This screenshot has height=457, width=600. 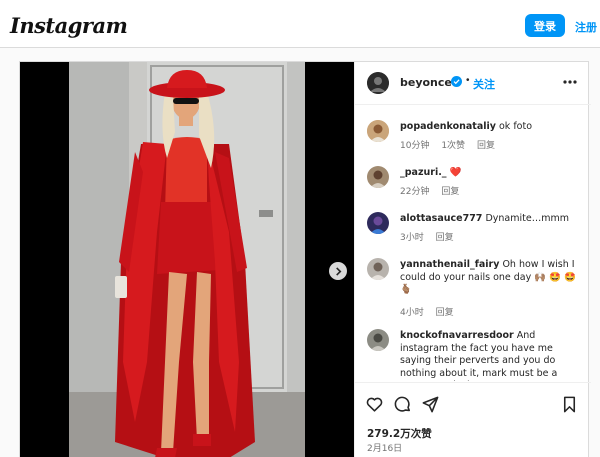 What do you see at coordinates (586, 27) in the screenshot?
I see `signup-link: 注册` at bounding box center [586, 27].